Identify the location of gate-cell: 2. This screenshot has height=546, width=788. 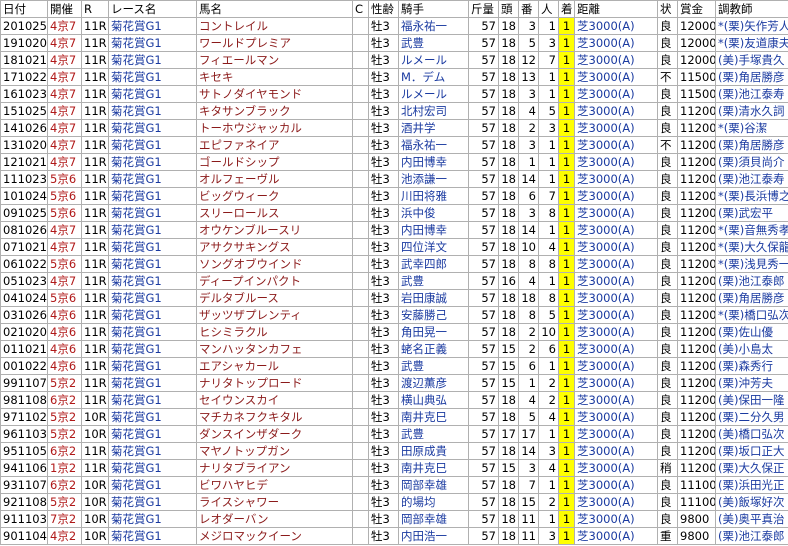
(528, 349).